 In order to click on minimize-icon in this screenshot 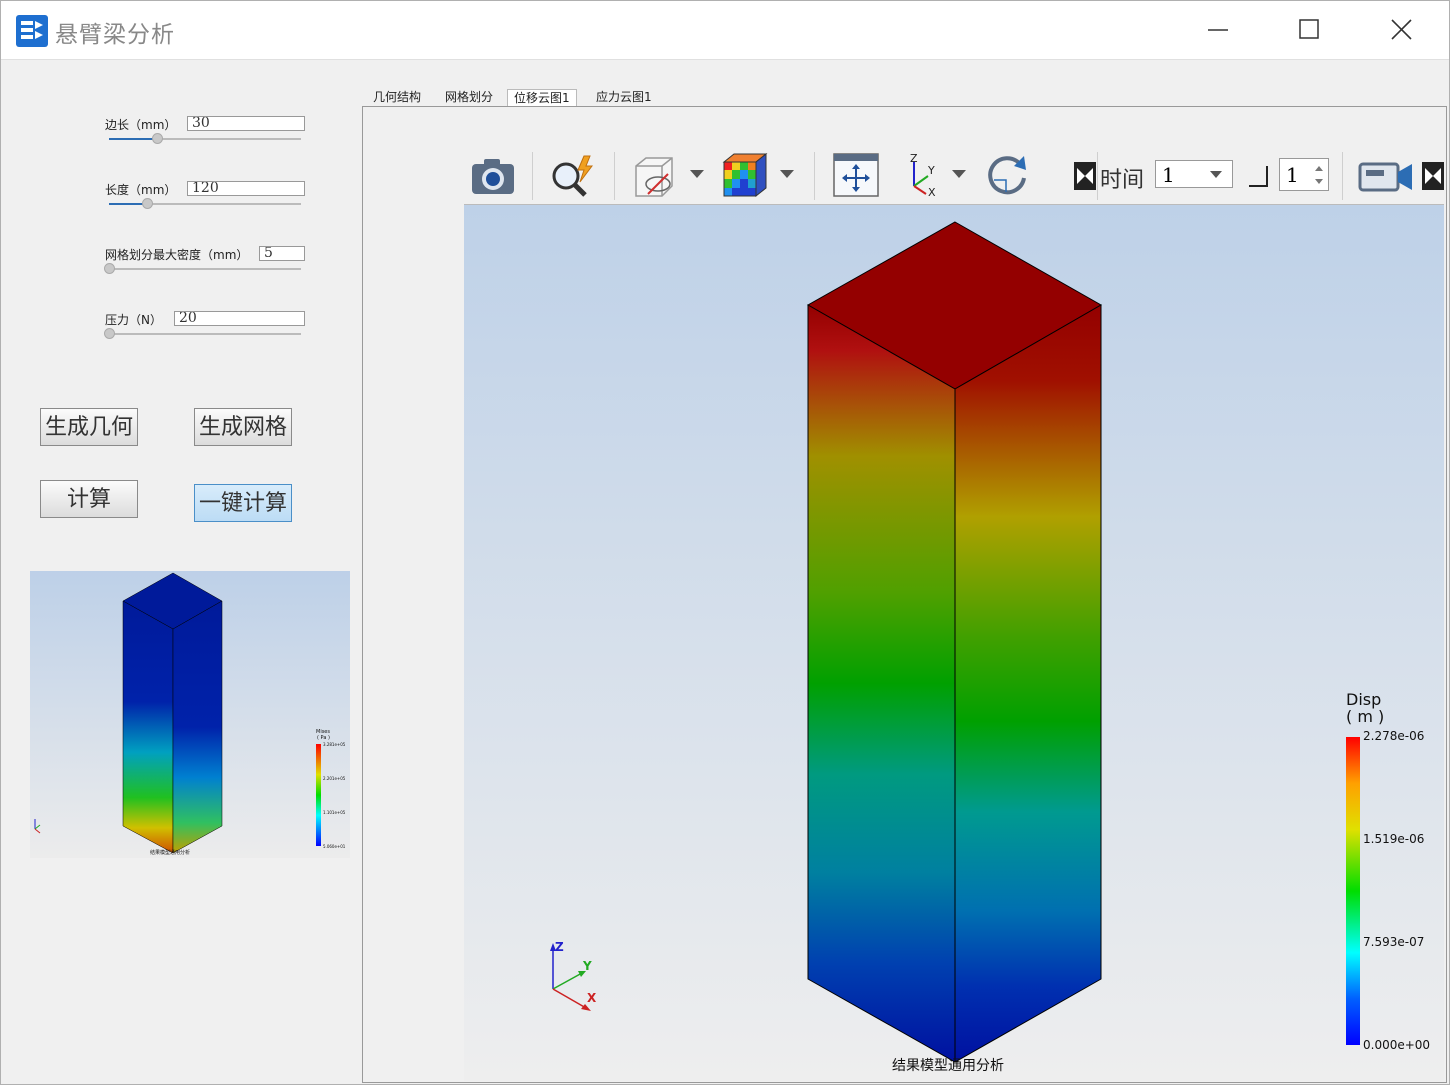, I will do `click(1217, 30)`.